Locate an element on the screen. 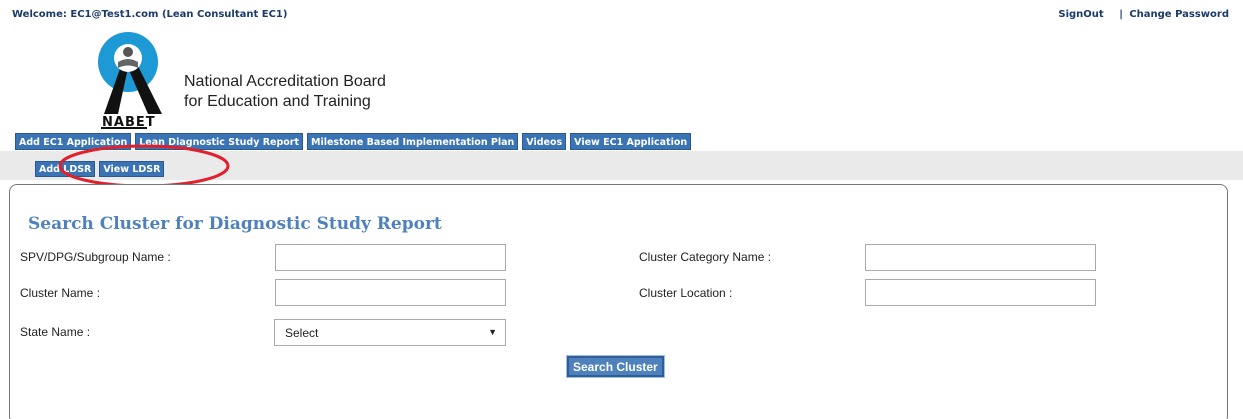 The width and height of the screenshot is (1243, 419). spv-input is located at coordinates (390, 257).